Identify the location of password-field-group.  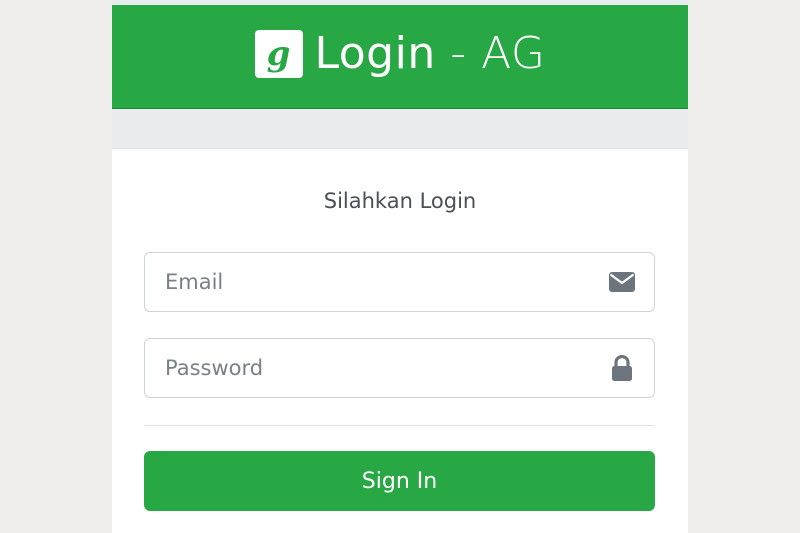
(399, 368).